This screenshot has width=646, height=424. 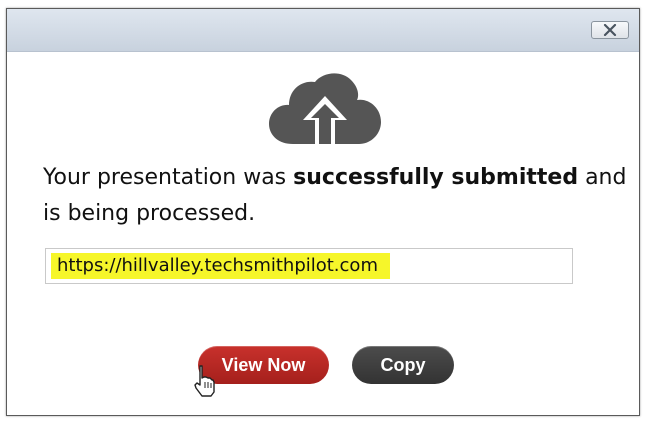 I want to click on close-x-icon, so click(x=610, y=30).